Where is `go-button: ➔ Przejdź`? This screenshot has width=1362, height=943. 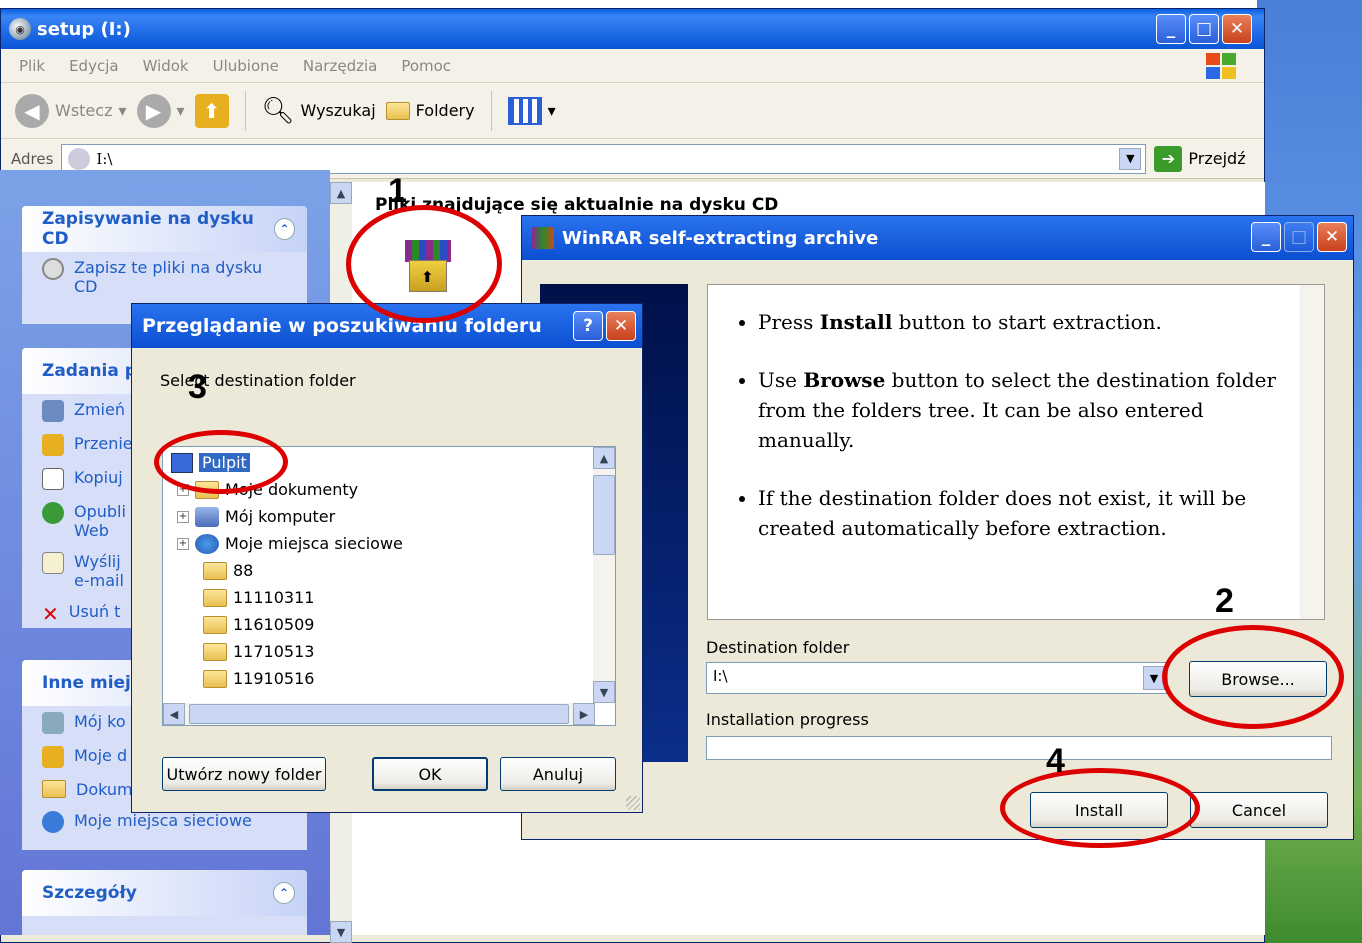 go-button: ➔ Przejdź is located at coordinates (1200, 158).